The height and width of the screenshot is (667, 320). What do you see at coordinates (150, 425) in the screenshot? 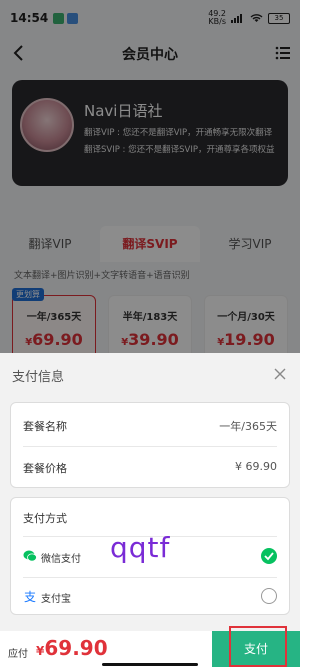
I see `package-name-row: 套餐名称 一年/365天` at bounding box center [150, 425].